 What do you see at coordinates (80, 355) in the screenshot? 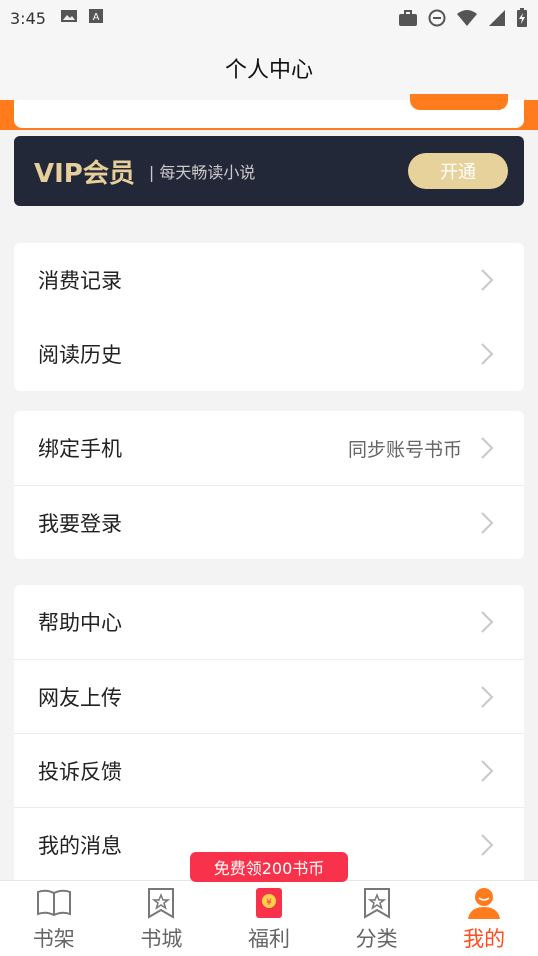
I see `menu-item-label: 阅读历史` at bounding box center [80, 355].